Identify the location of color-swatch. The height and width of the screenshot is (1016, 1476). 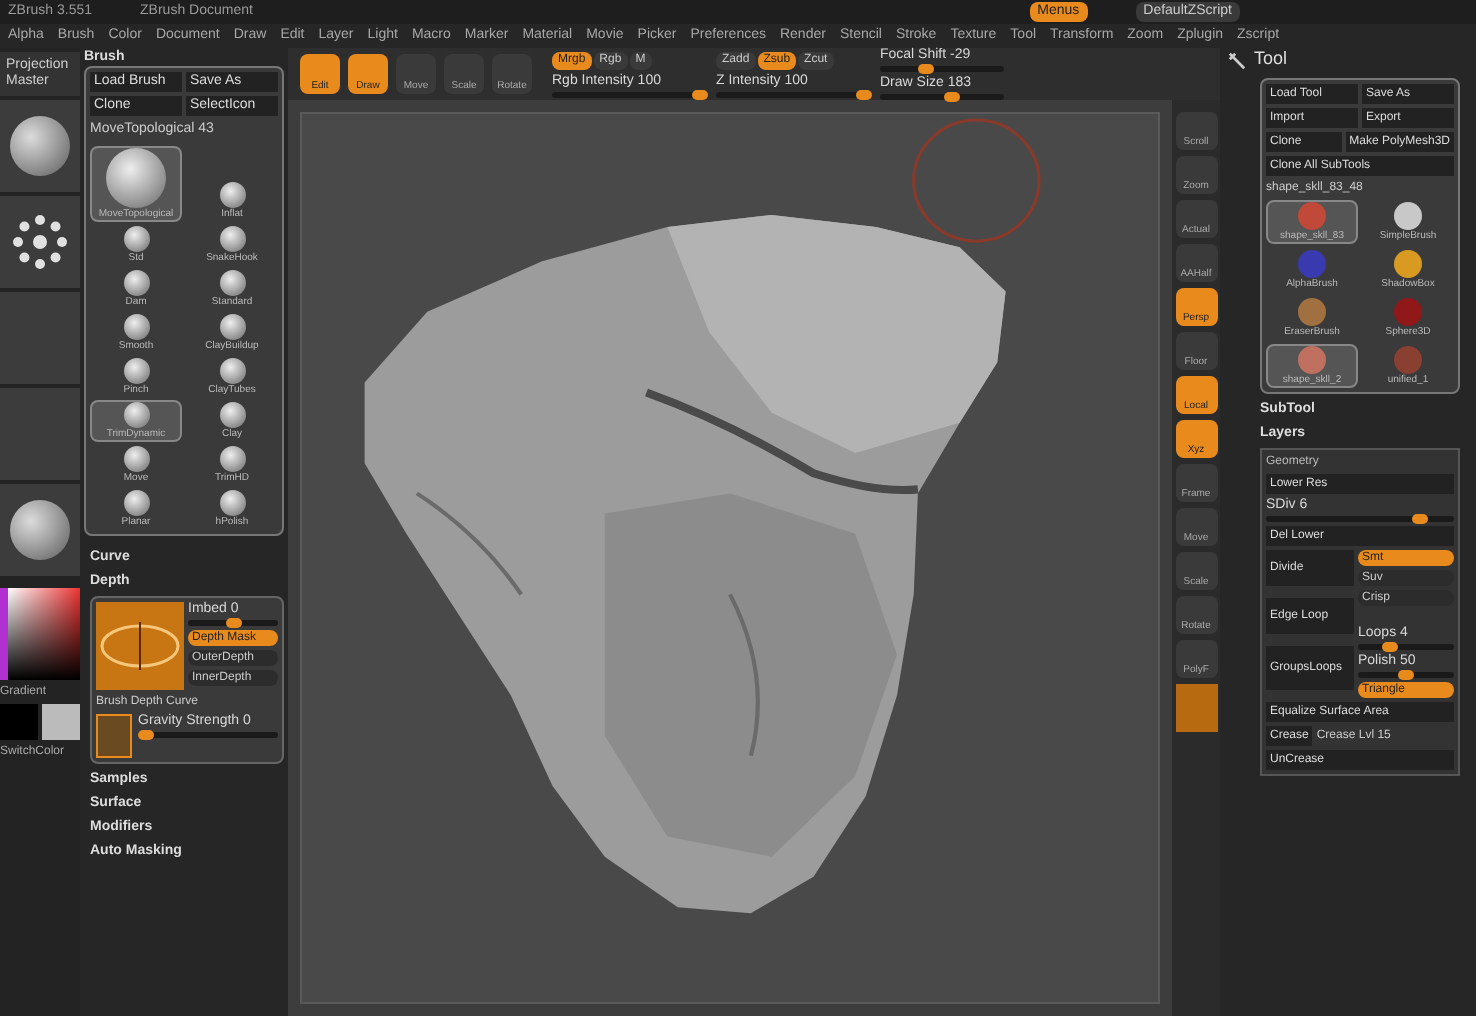
(1196, 708).